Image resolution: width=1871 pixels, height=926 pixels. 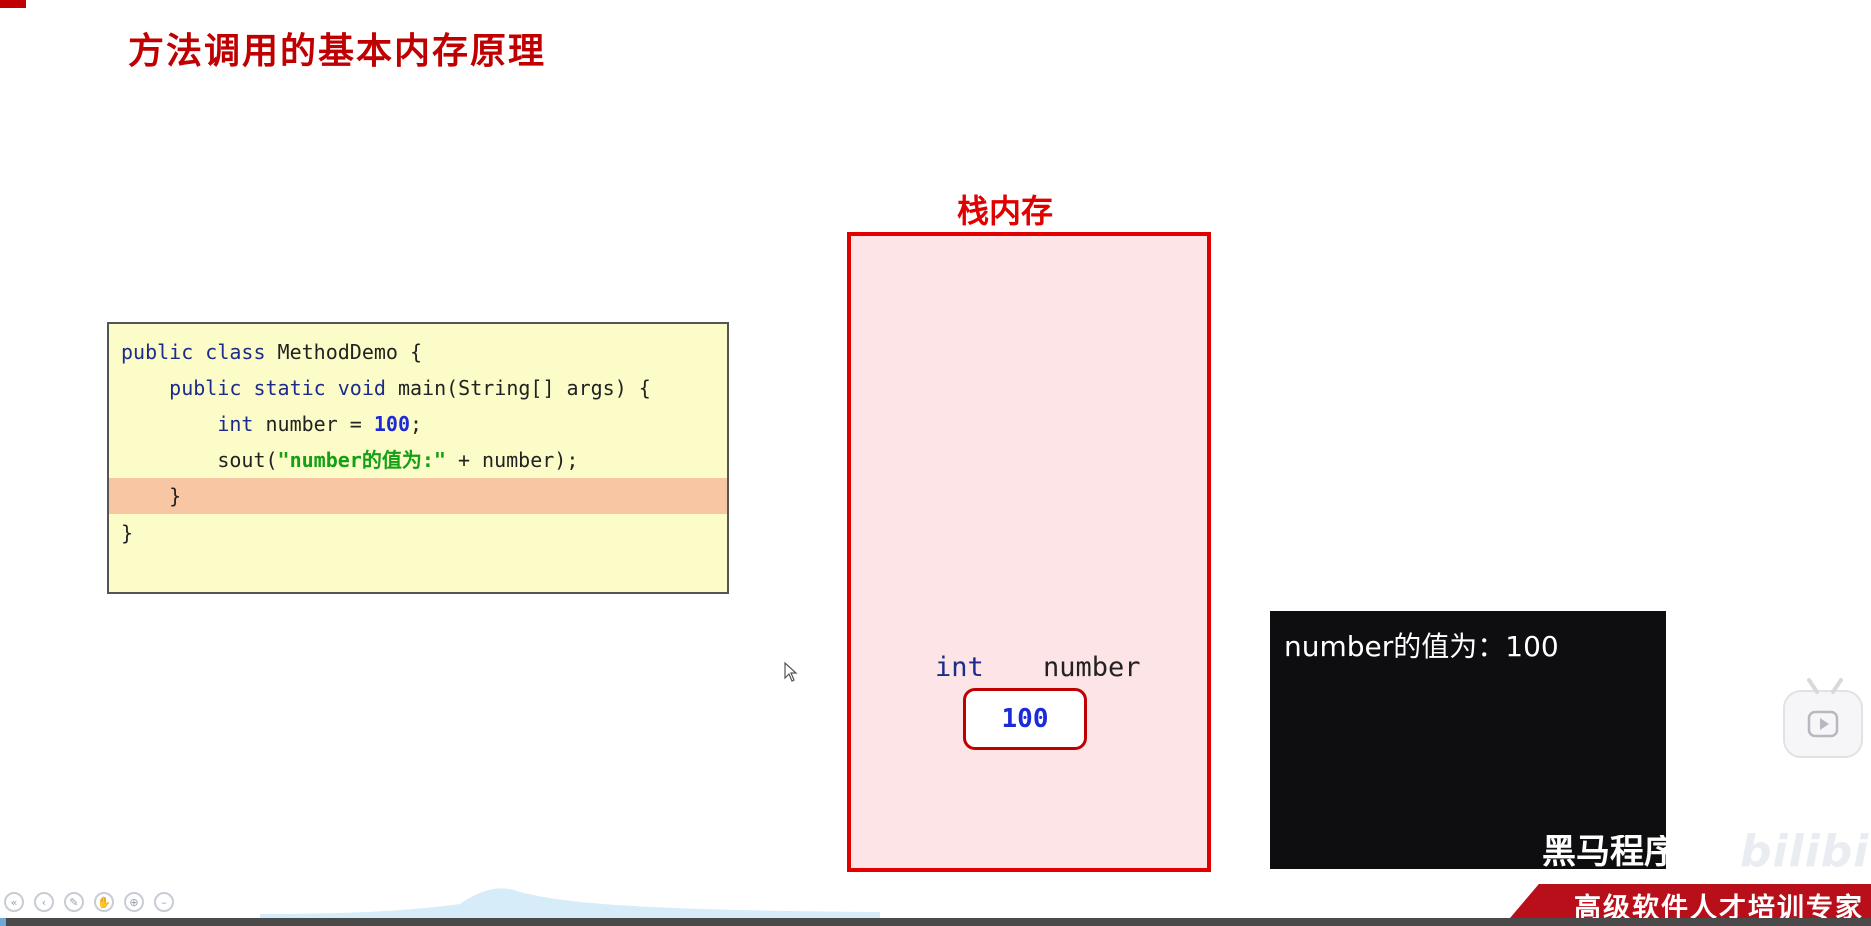 I want to click on play-icon, so click(x=1823, y=724).